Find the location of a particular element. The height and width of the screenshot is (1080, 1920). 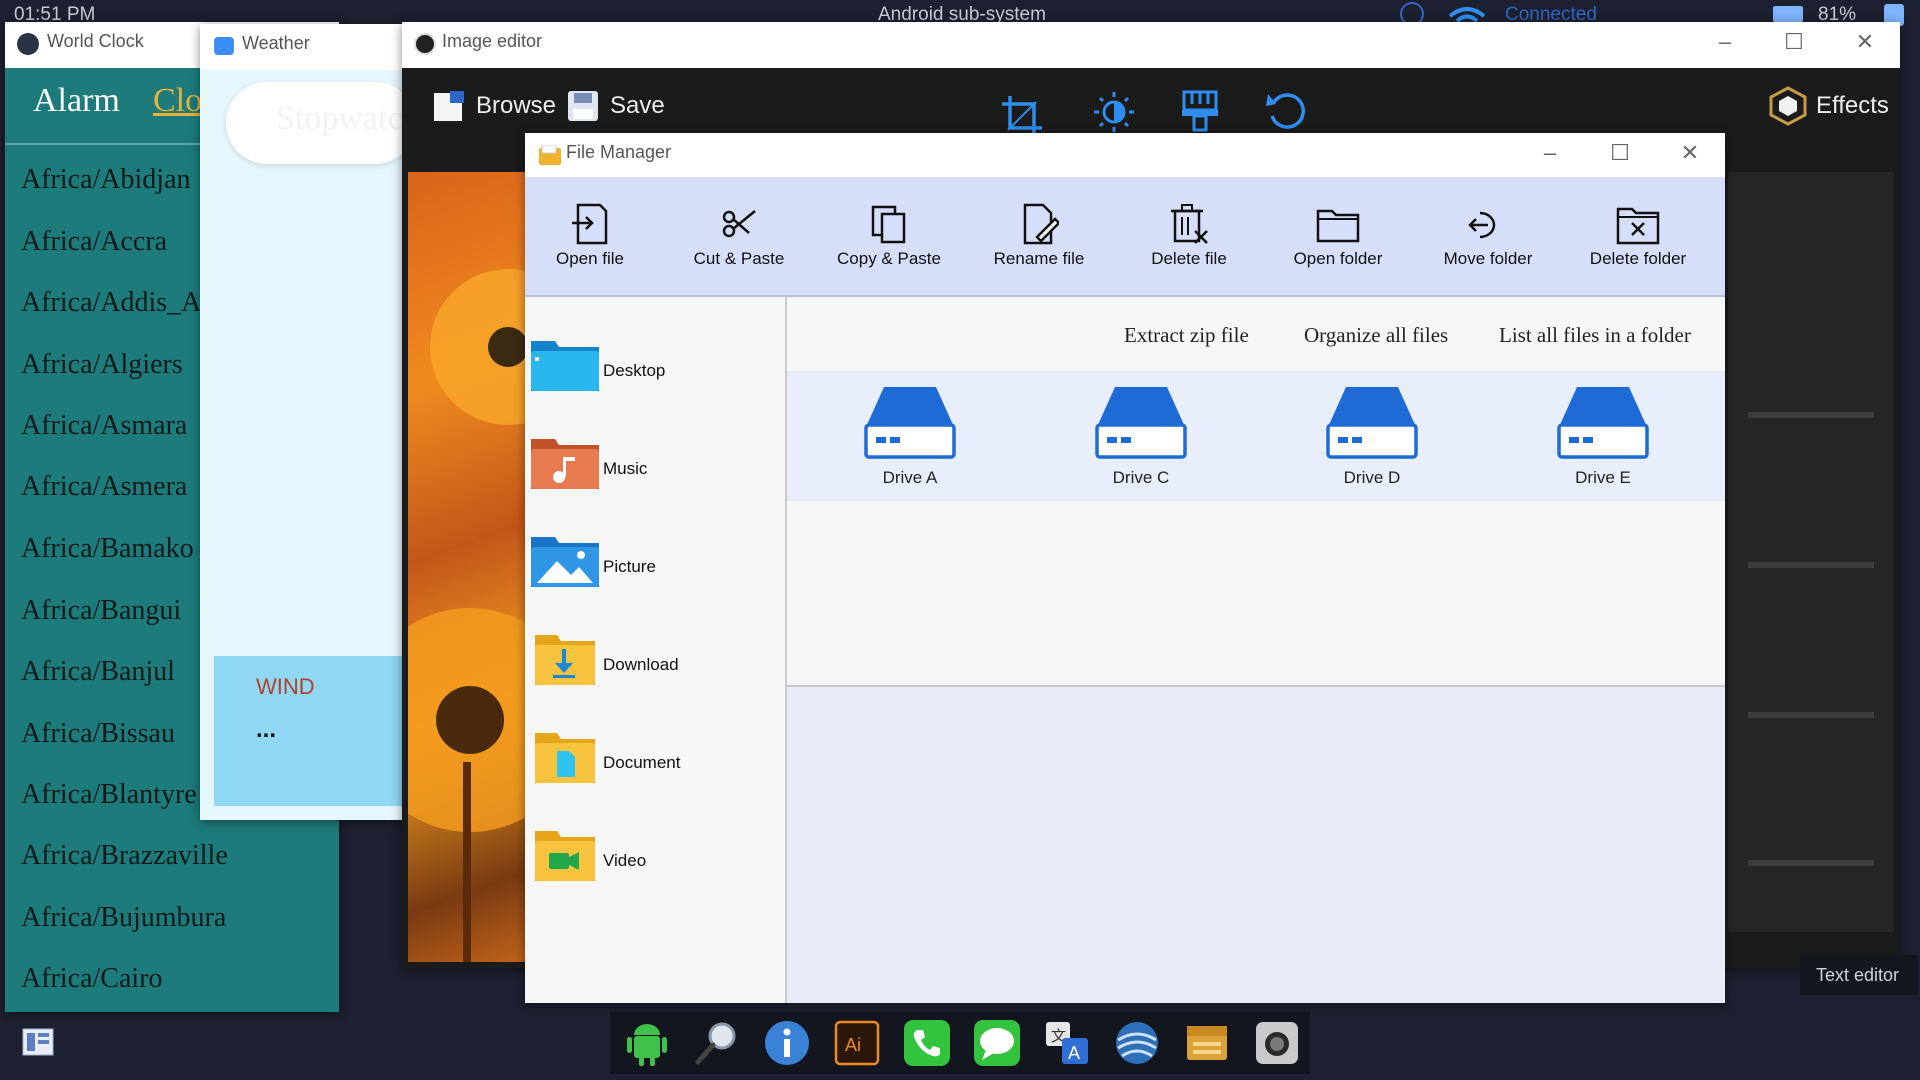

camera-icon is located at coordinates (1277, 1043).